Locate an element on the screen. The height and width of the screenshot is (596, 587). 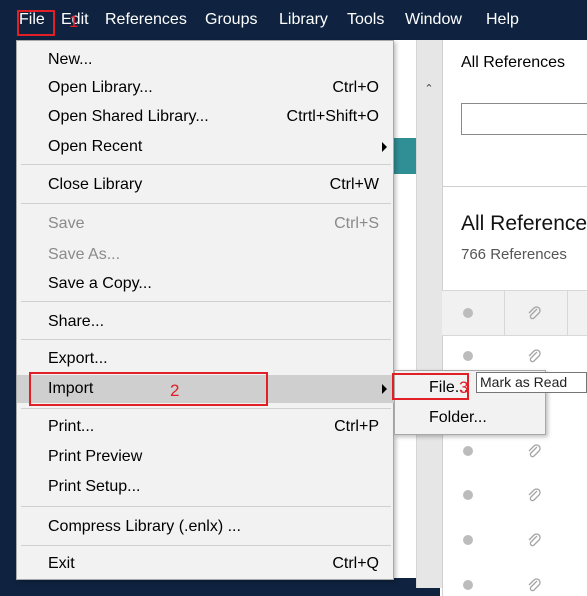
annotation-box-file-submenu is located at coordinates (430, 386).